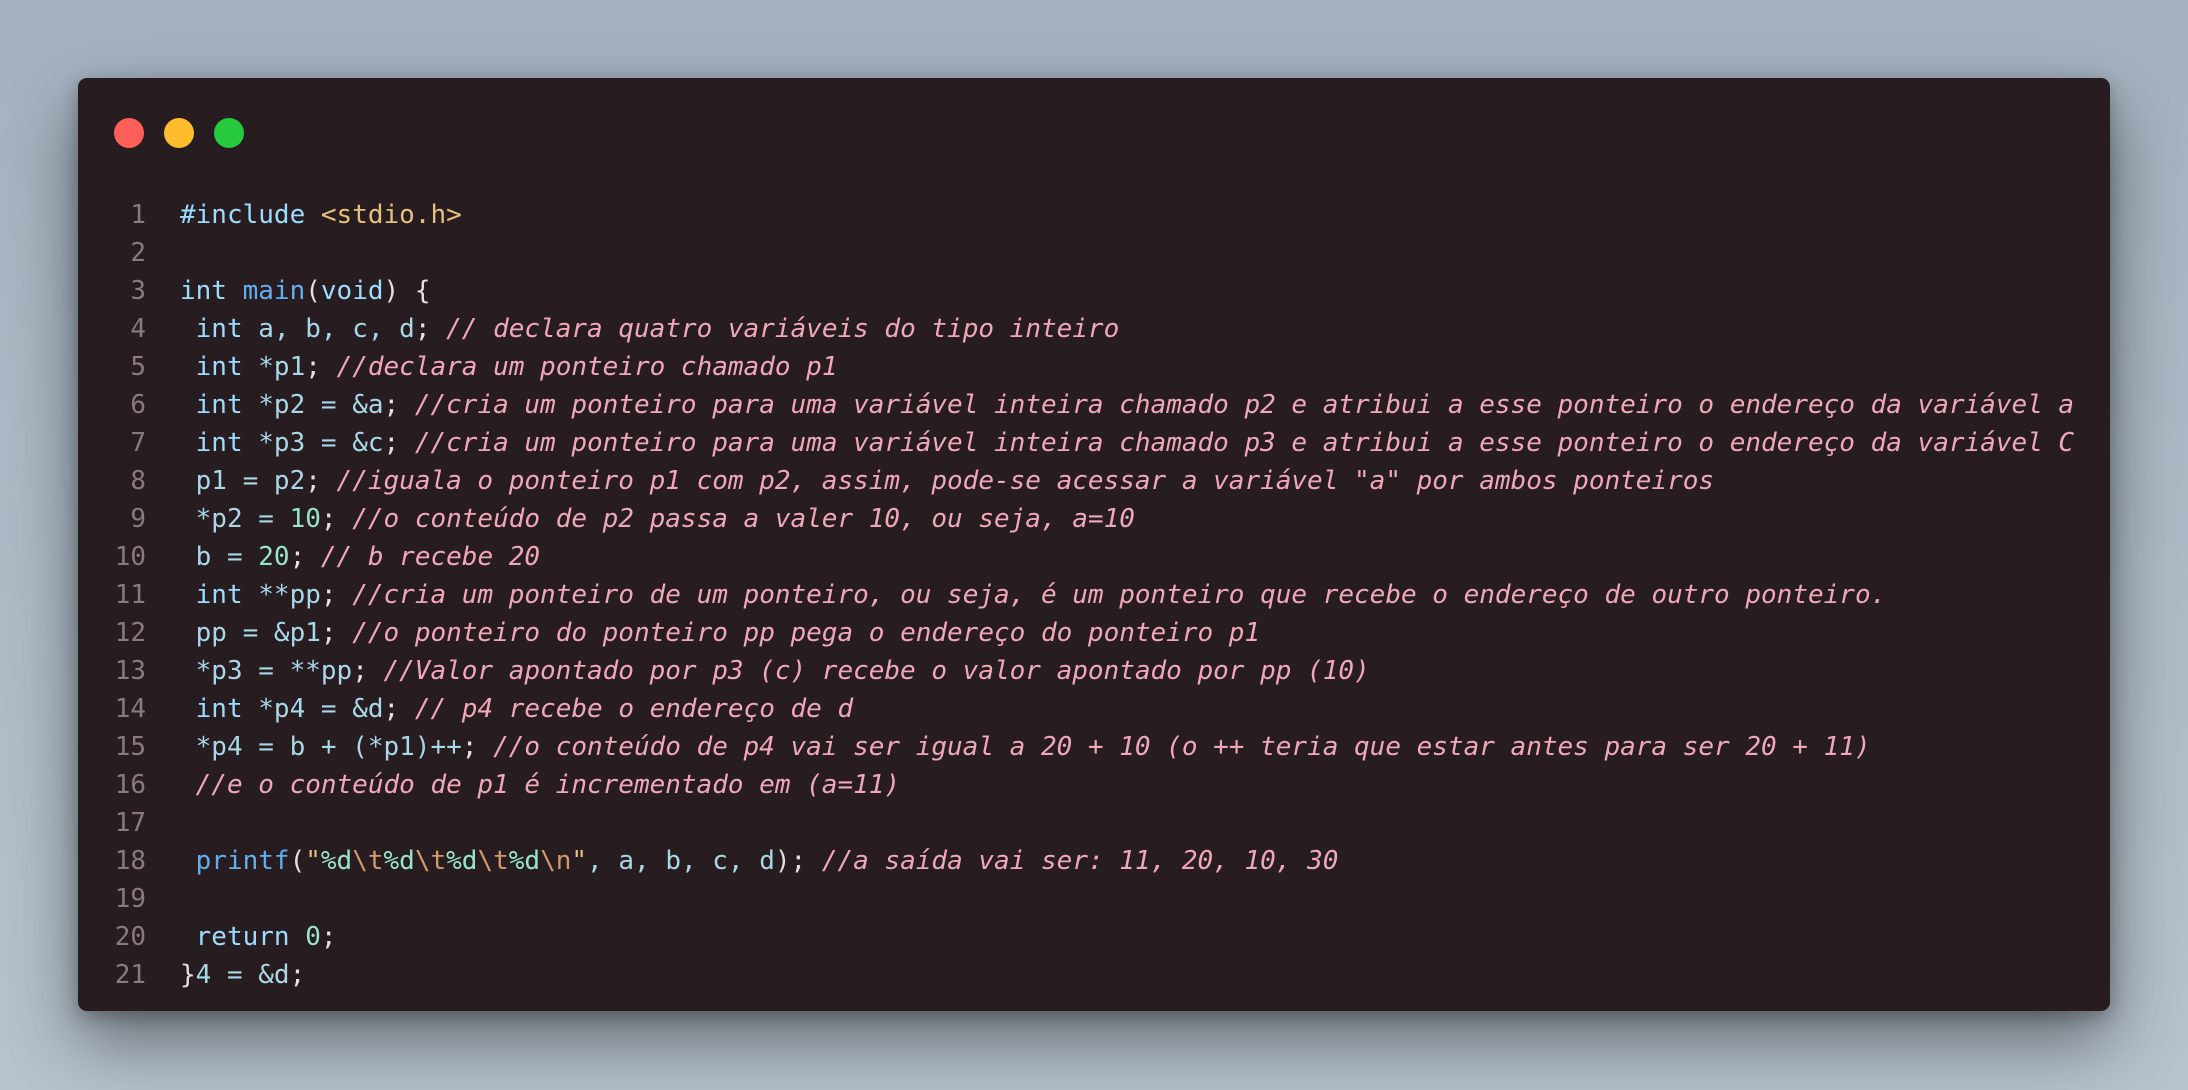 This screenshot has width=2188, height=1090. I want to click on code-token: return, so click(243, 937).